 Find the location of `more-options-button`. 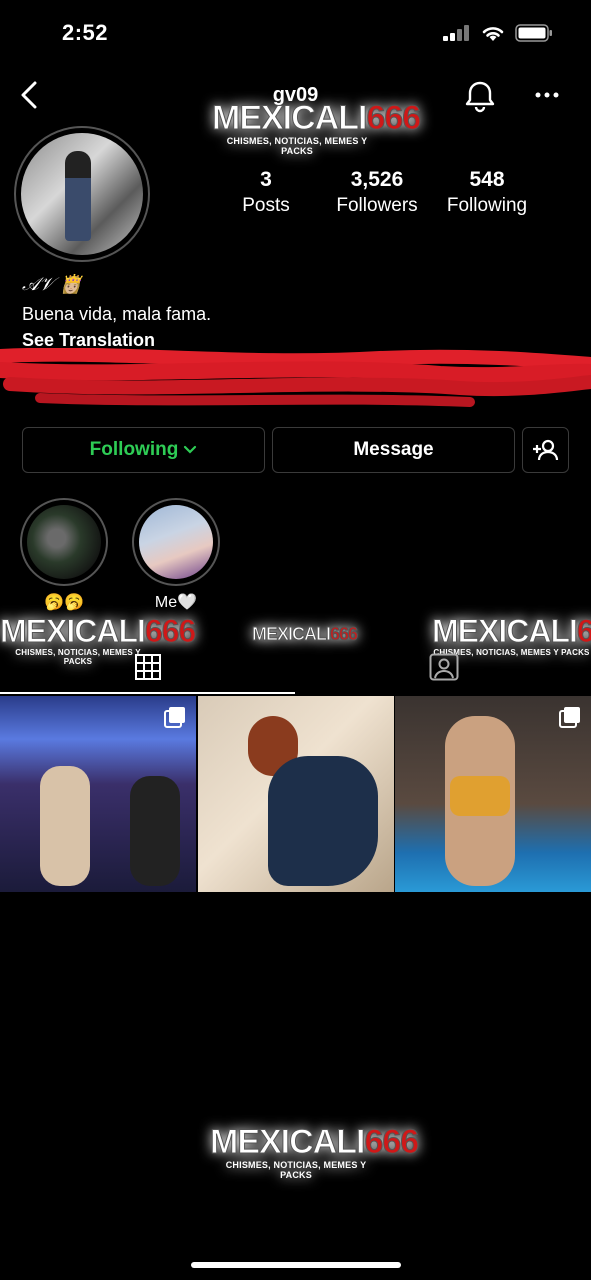

more-options-button is located at coordinates (547, 95).